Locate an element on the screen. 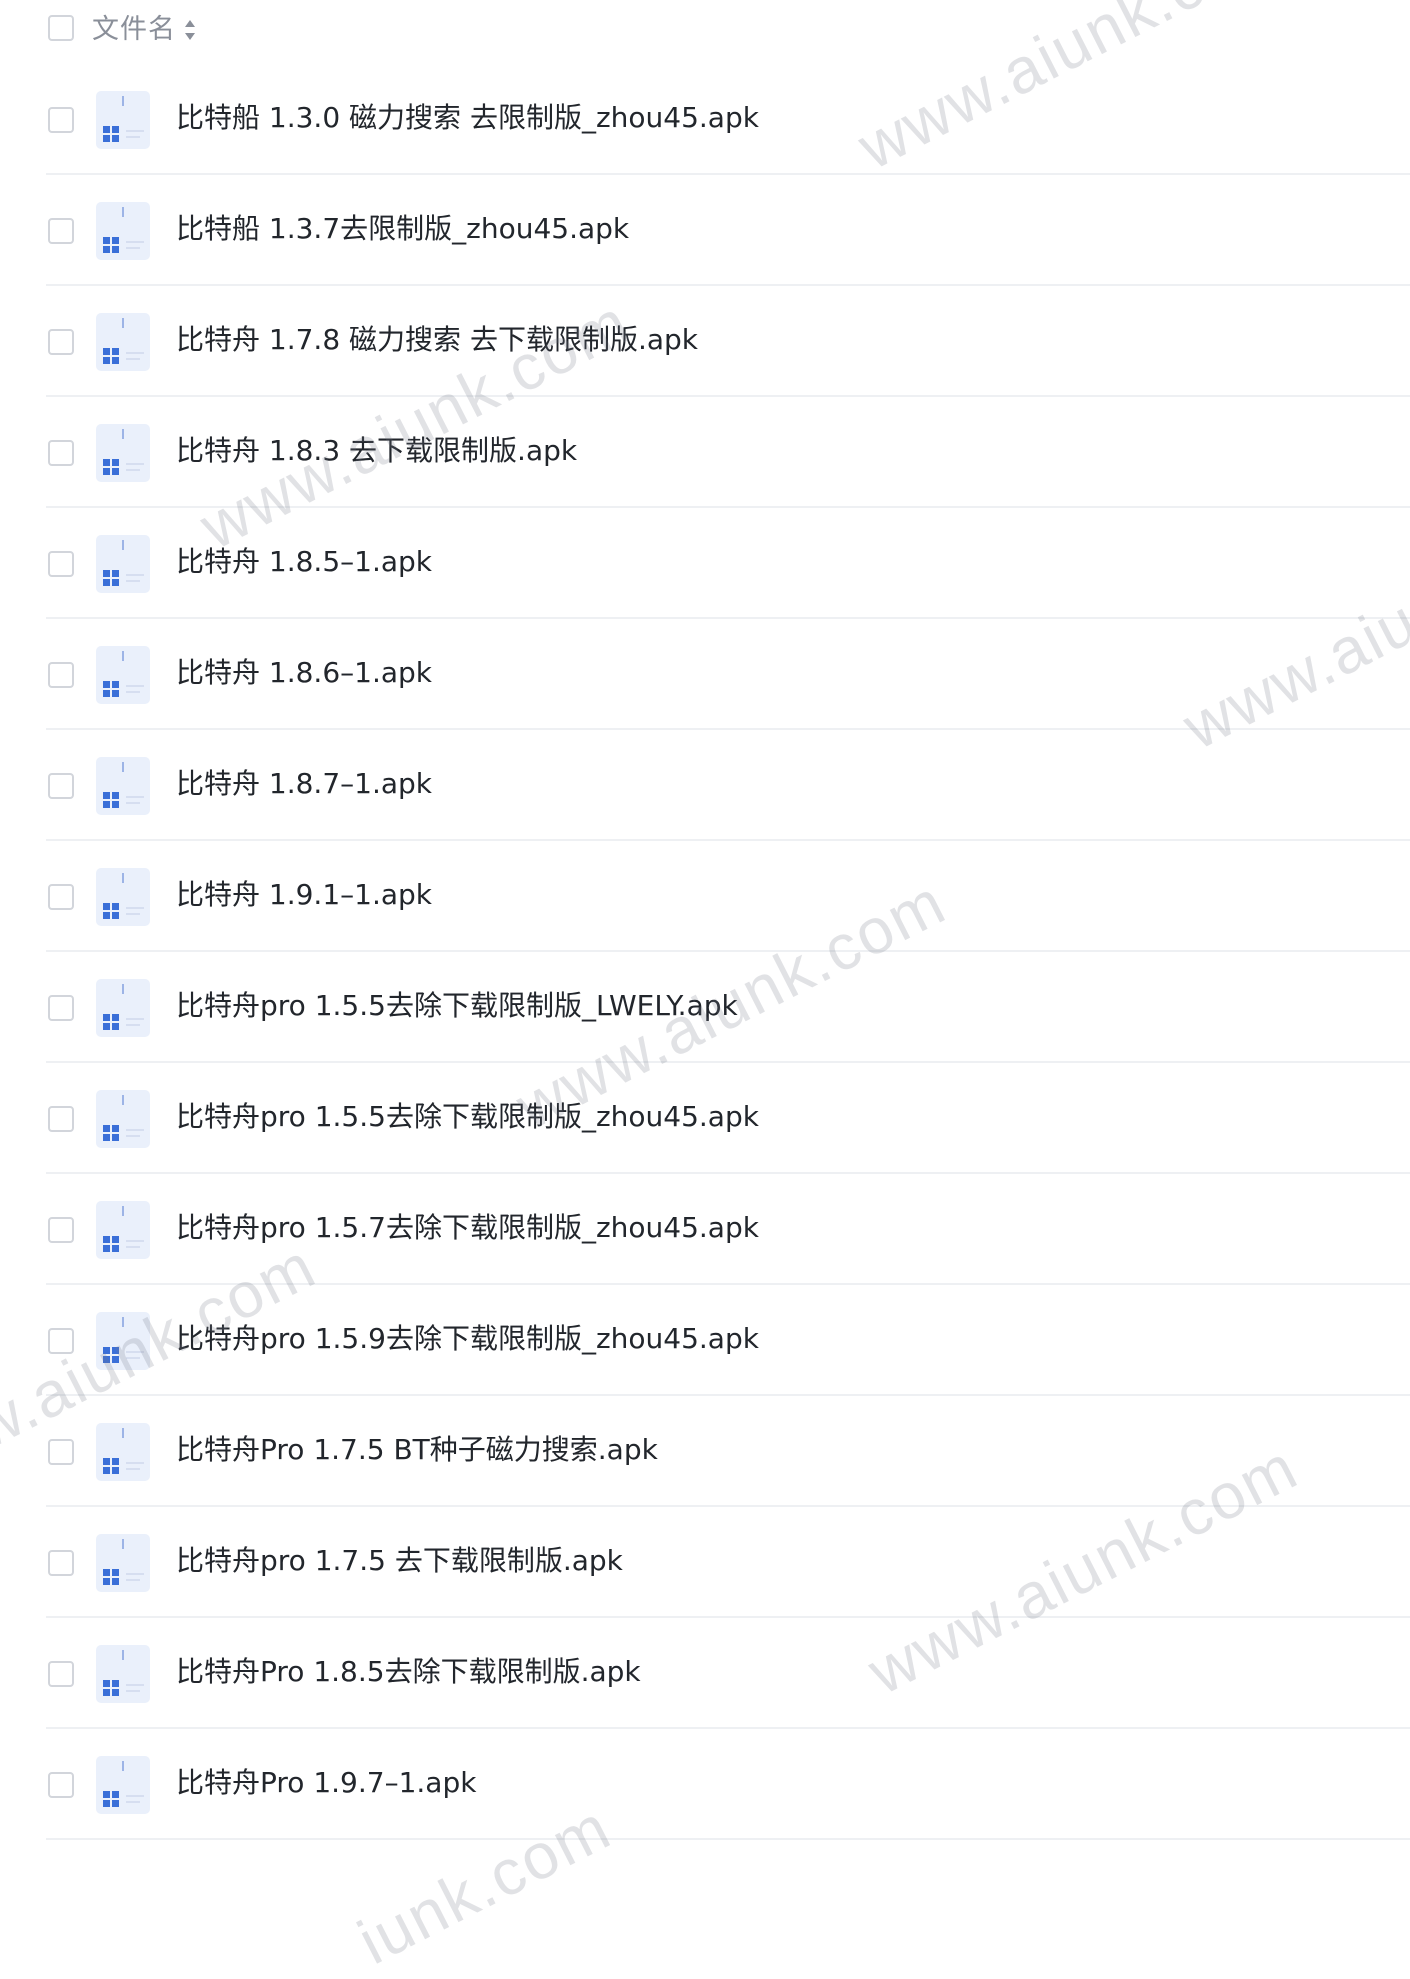  file-name: 比特舟pro 1.5.9去除下载限制版_zhou45.apk is located at coordinates (467, 1339).